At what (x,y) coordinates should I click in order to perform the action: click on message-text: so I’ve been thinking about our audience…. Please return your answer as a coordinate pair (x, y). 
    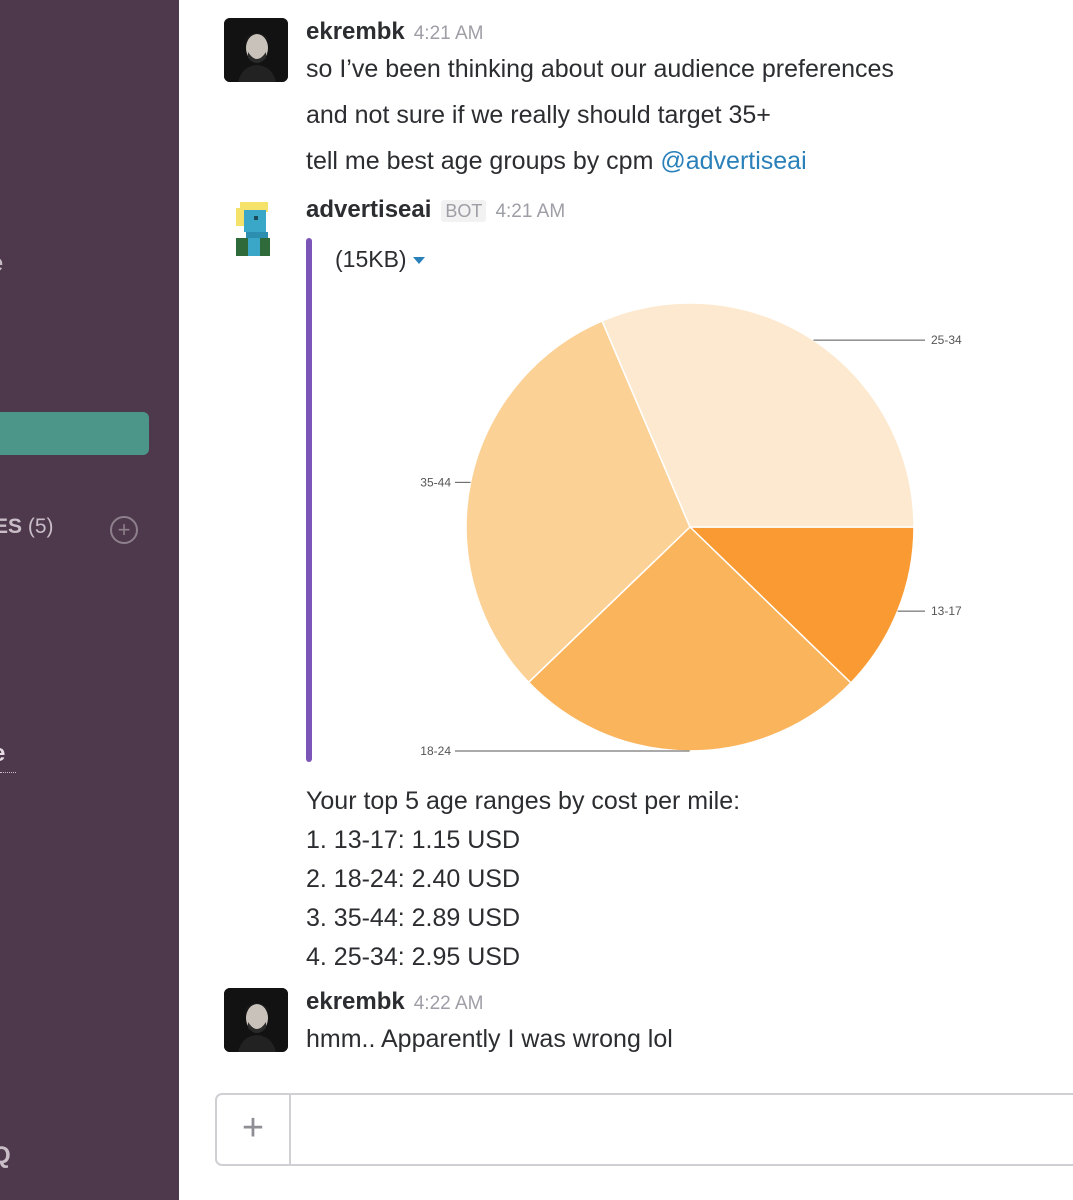
    Looking at the image, I should click on (600, 69).